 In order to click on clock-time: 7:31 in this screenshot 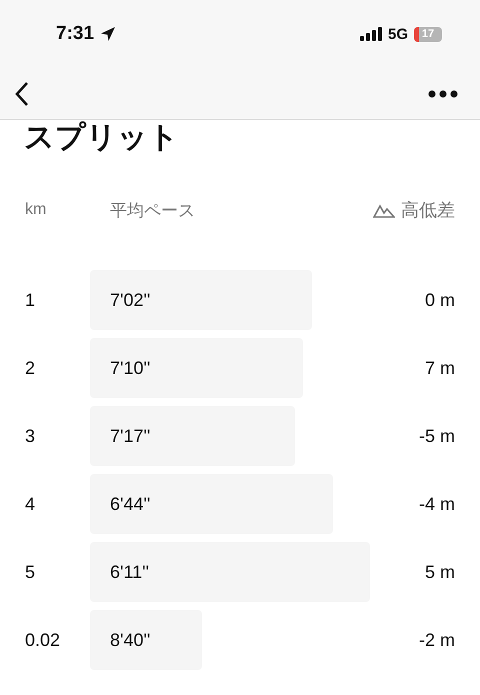, I will do `click(75, 34)`.